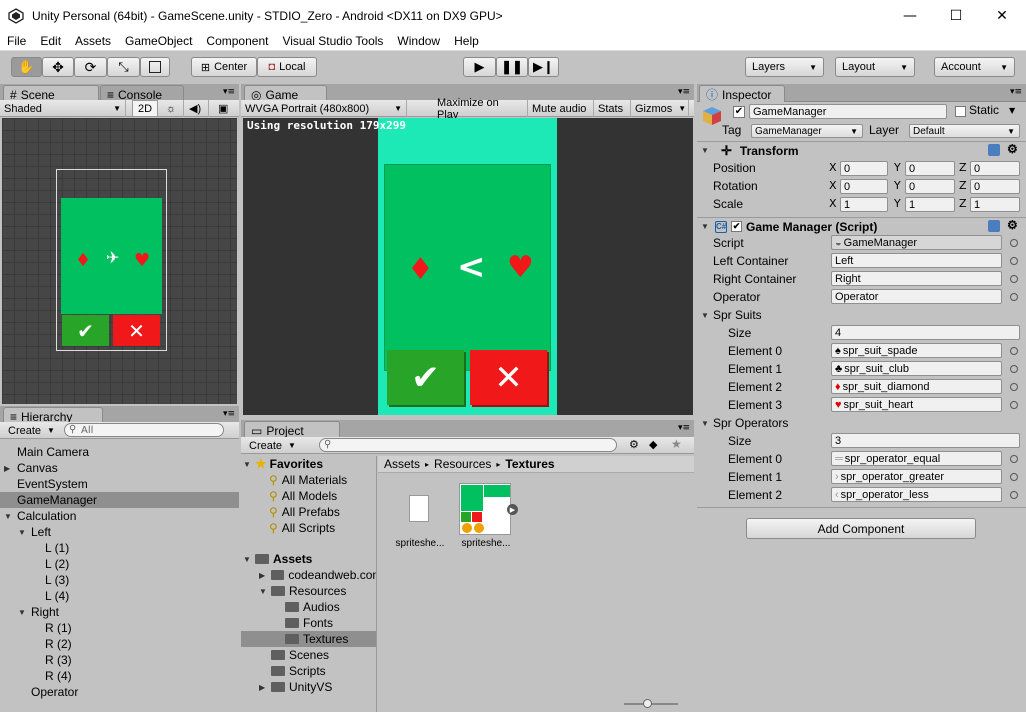  I want to click on operator-field: Operator, so click(916, 296).